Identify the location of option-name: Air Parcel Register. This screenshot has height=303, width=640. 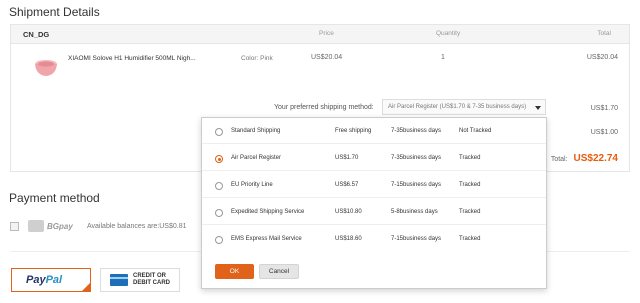
(256, 158).